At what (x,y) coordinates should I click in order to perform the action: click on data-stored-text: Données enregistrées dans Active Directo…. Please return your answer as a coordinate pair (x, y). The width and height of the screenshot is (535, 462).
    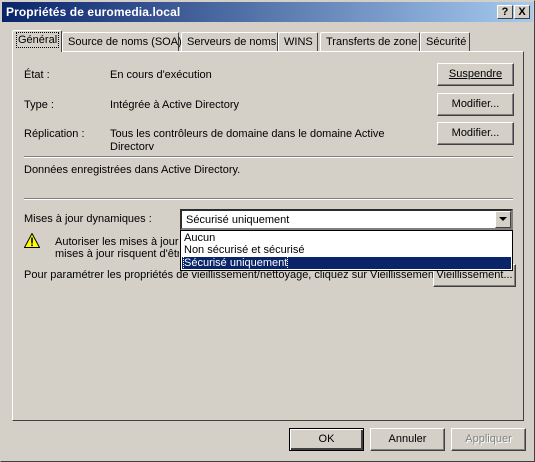
    Looking at the image, I should click on (132, 170).